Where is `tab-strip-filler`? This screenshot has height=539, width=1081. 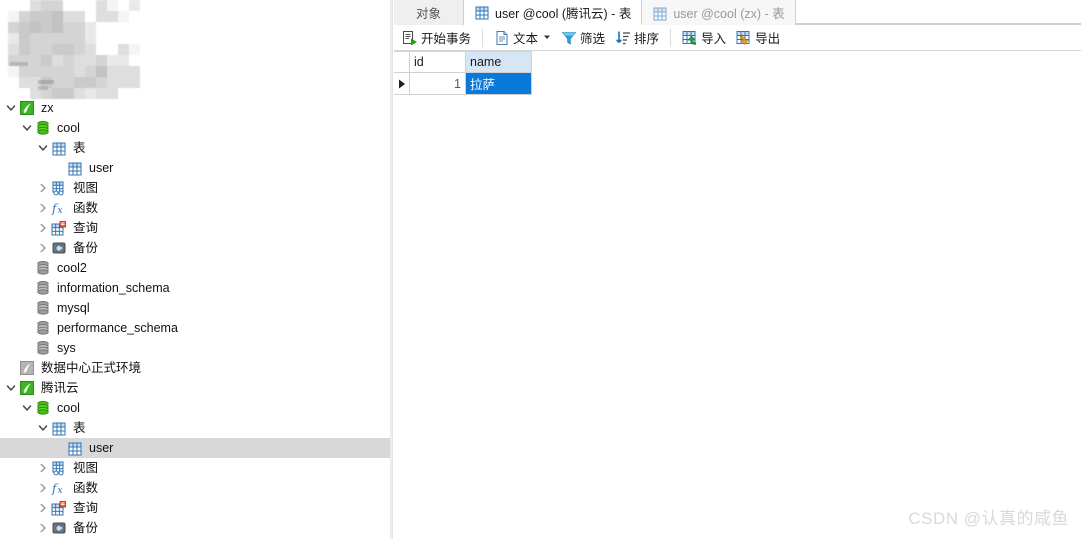 tab-strip-filler is located at coordinates (938, 12).